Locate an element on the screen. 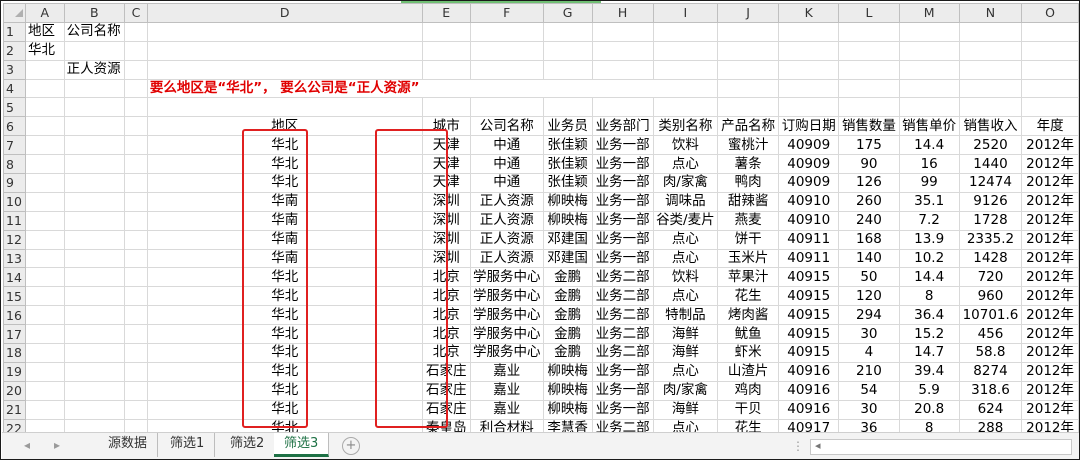 This screenshot has height=460, width=1080. cell-d12: 华南 is located at coordinates (284, 239).